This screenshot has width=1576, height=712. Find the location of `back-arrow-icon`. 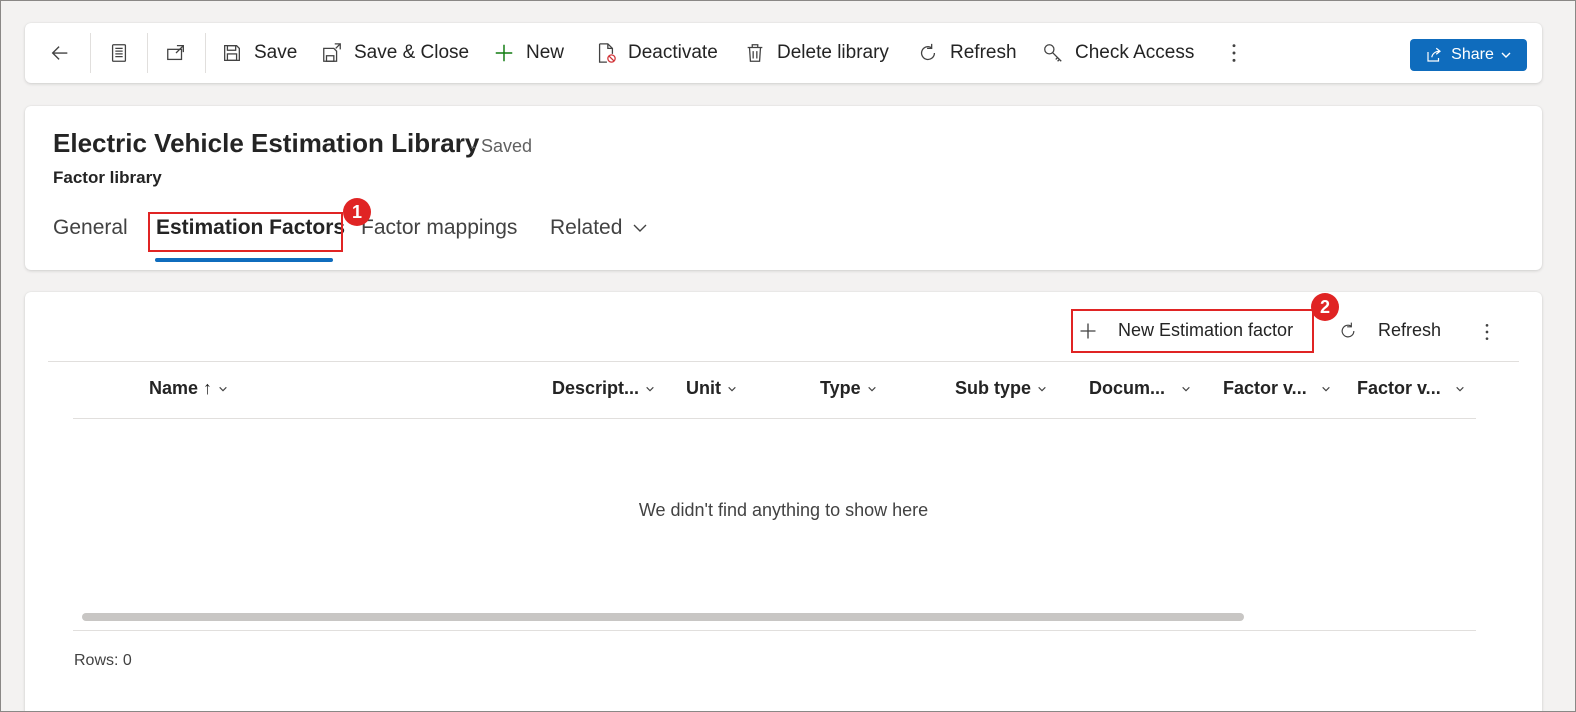

back-arrow-icon is located at coordinates (59, 53).